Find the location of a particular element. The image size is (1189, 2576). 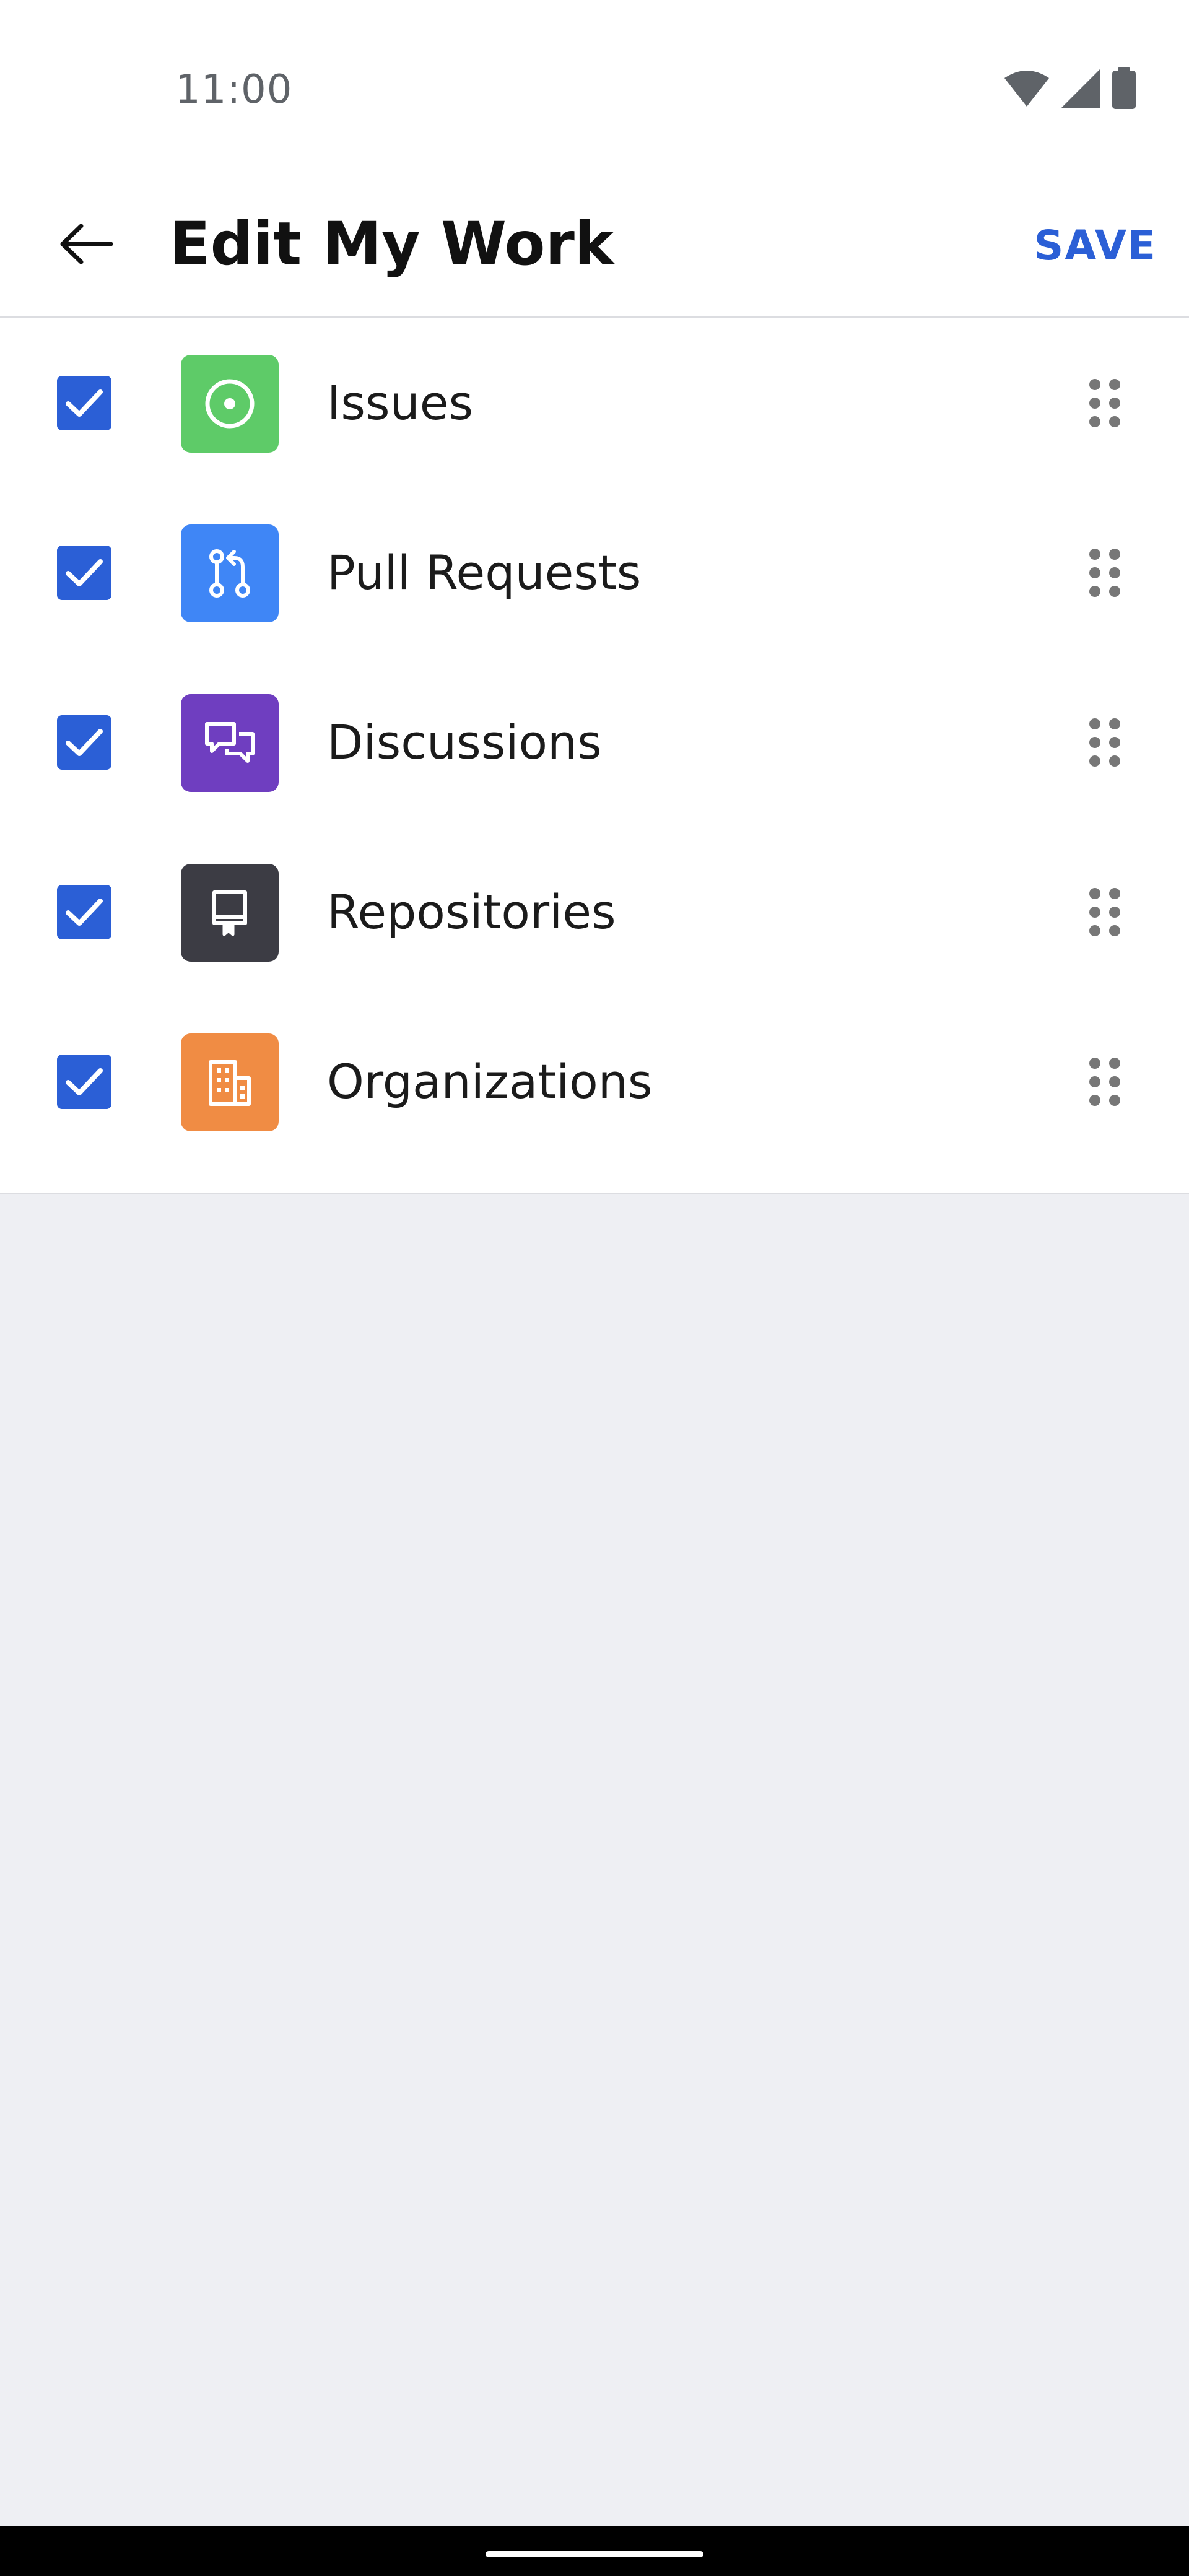

issues-checkbox is located at coordinates (84, 403).